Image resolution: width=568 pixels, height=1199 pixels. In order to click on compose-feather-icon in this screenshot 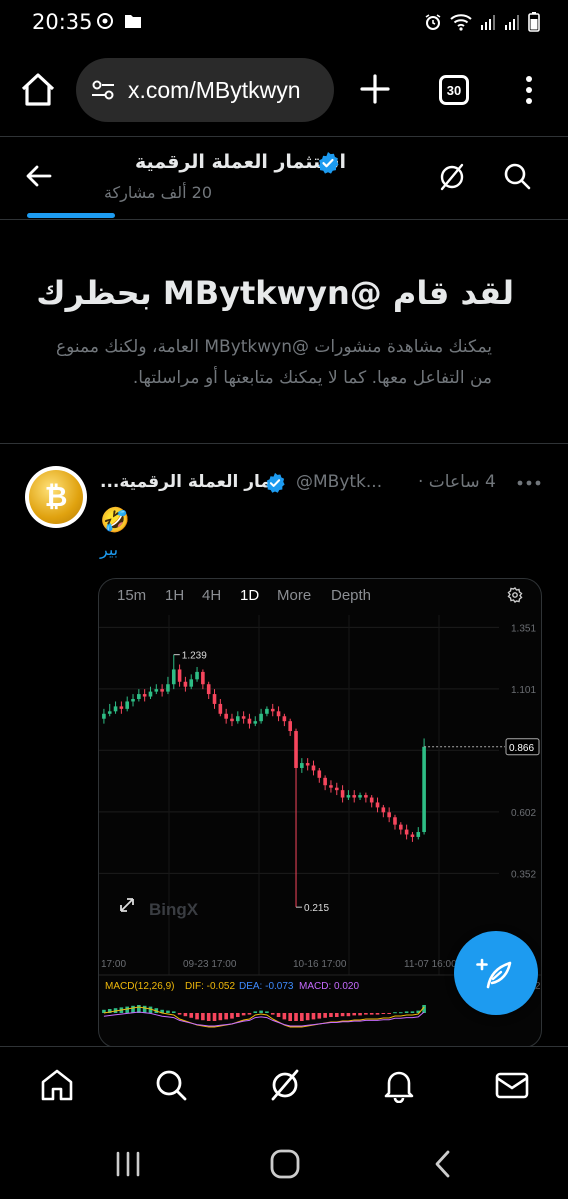, I will do `click(494, 973)`.